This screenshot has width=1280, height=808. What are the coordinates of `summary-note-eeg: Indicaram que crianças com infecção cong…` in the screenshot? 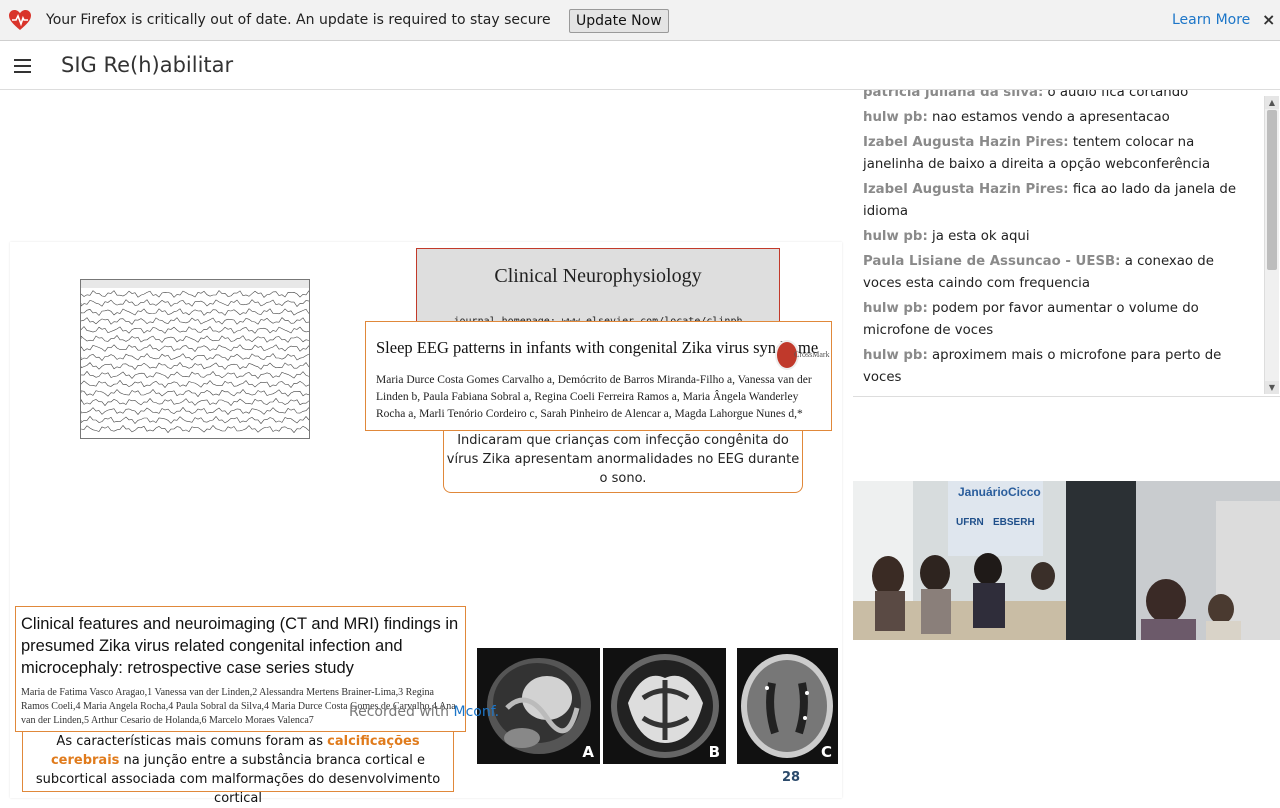 It's located at (623, 462).